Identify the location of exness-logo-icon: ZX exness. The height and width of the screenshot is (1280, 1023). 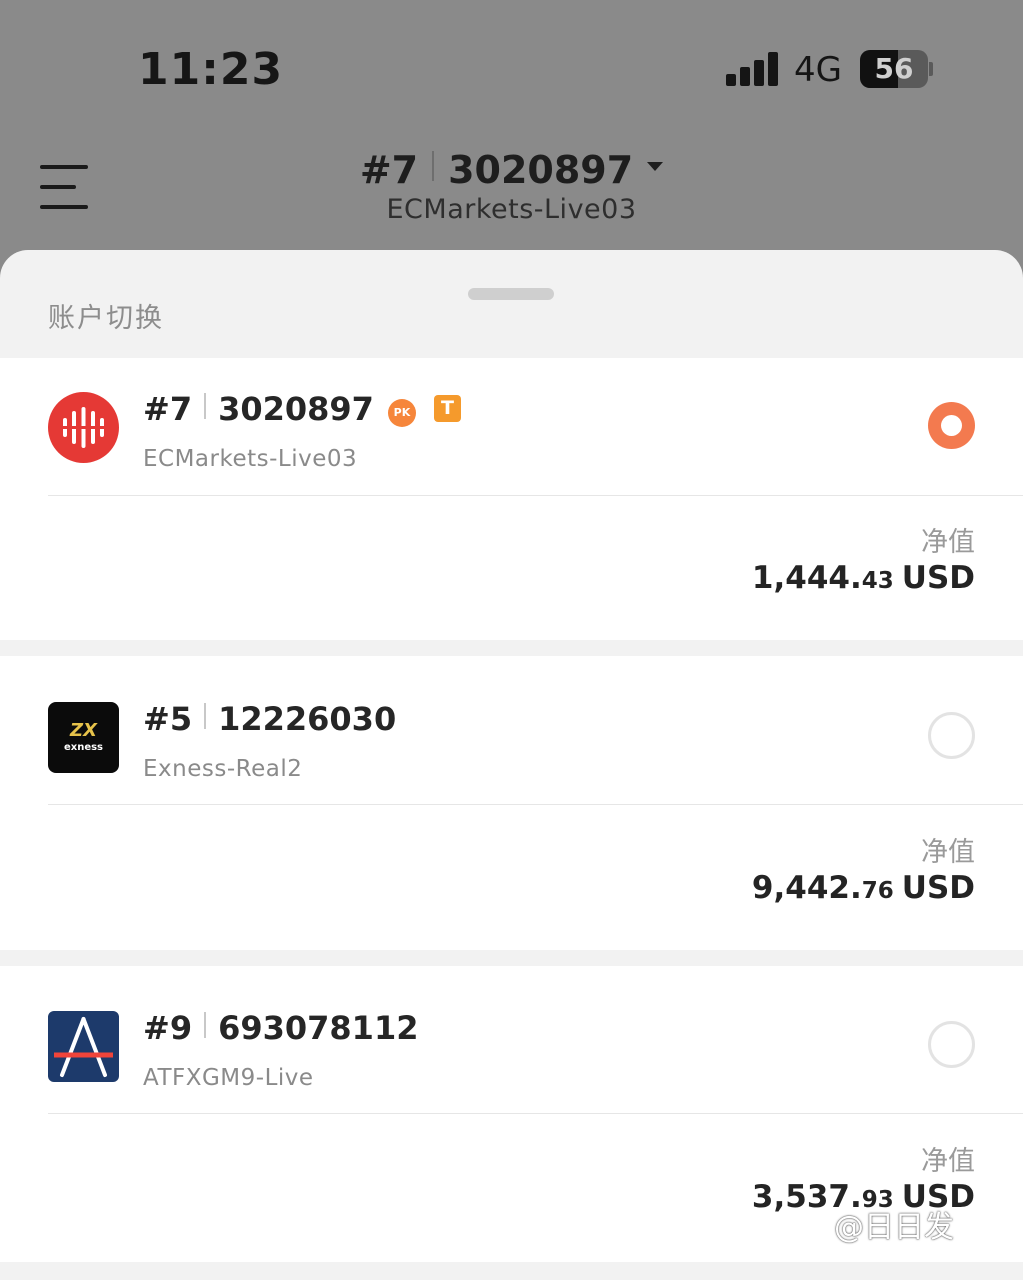
(83, 737).